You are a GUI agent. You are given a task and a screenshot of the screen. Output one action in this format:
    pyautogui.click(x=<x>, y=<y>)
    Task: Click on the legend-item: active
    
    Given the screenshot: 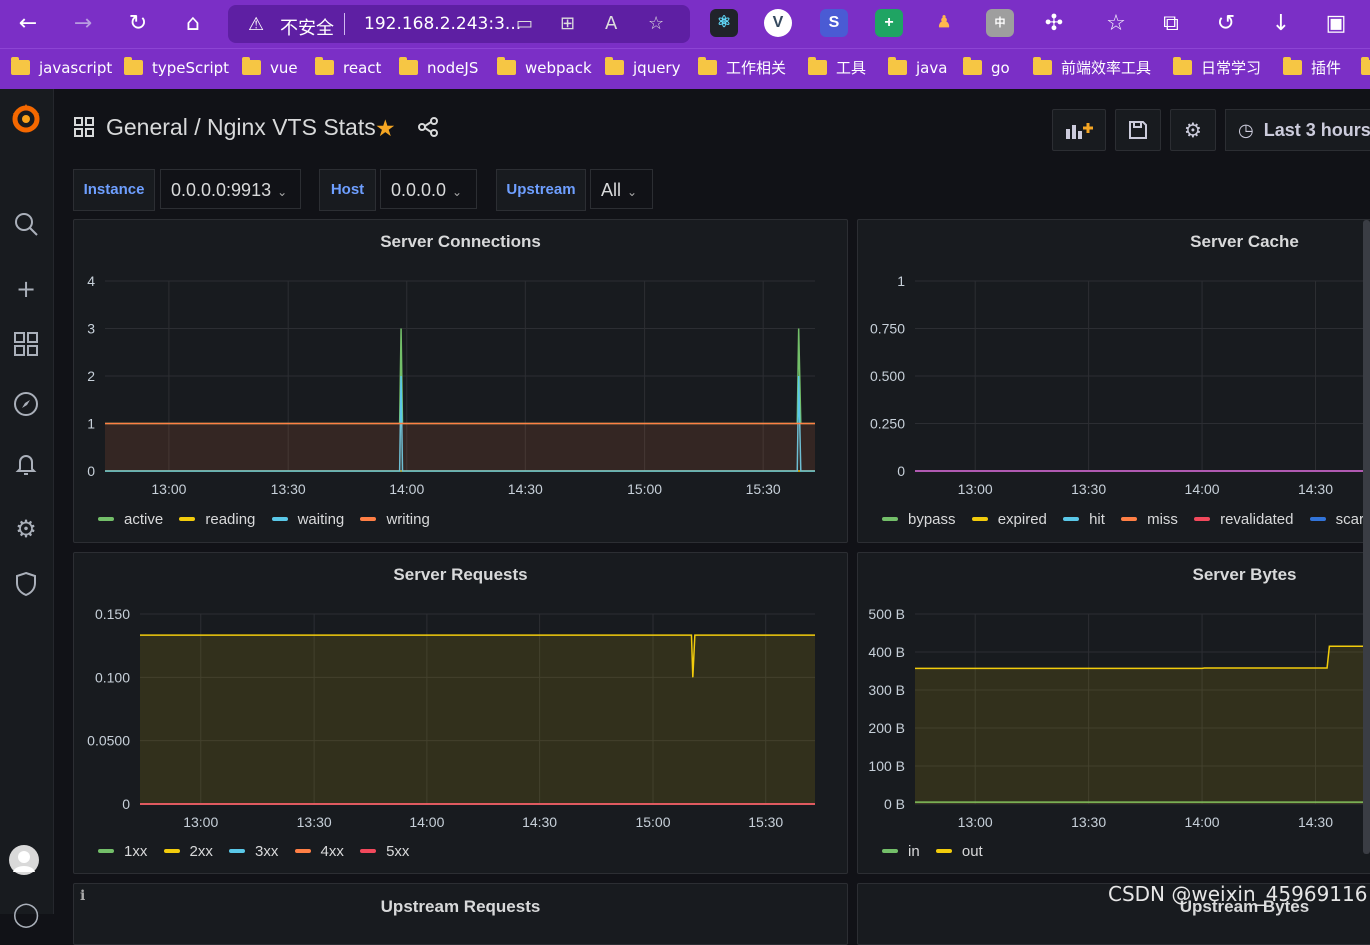 What is the action you would take?
    pyautogui.click(x=130, y=519)
    